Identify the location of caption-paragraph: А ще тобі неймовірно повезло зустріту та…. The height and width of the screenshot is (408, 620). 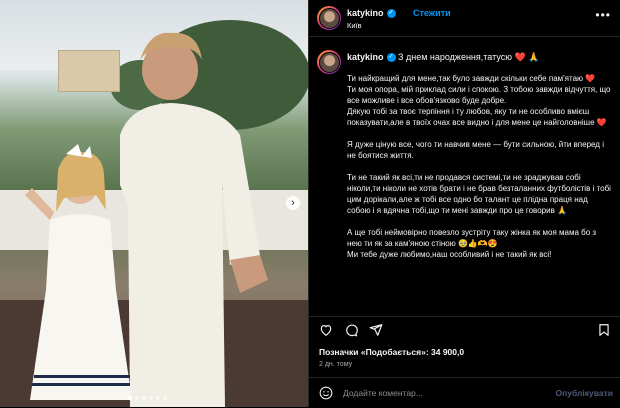
(472, 243).